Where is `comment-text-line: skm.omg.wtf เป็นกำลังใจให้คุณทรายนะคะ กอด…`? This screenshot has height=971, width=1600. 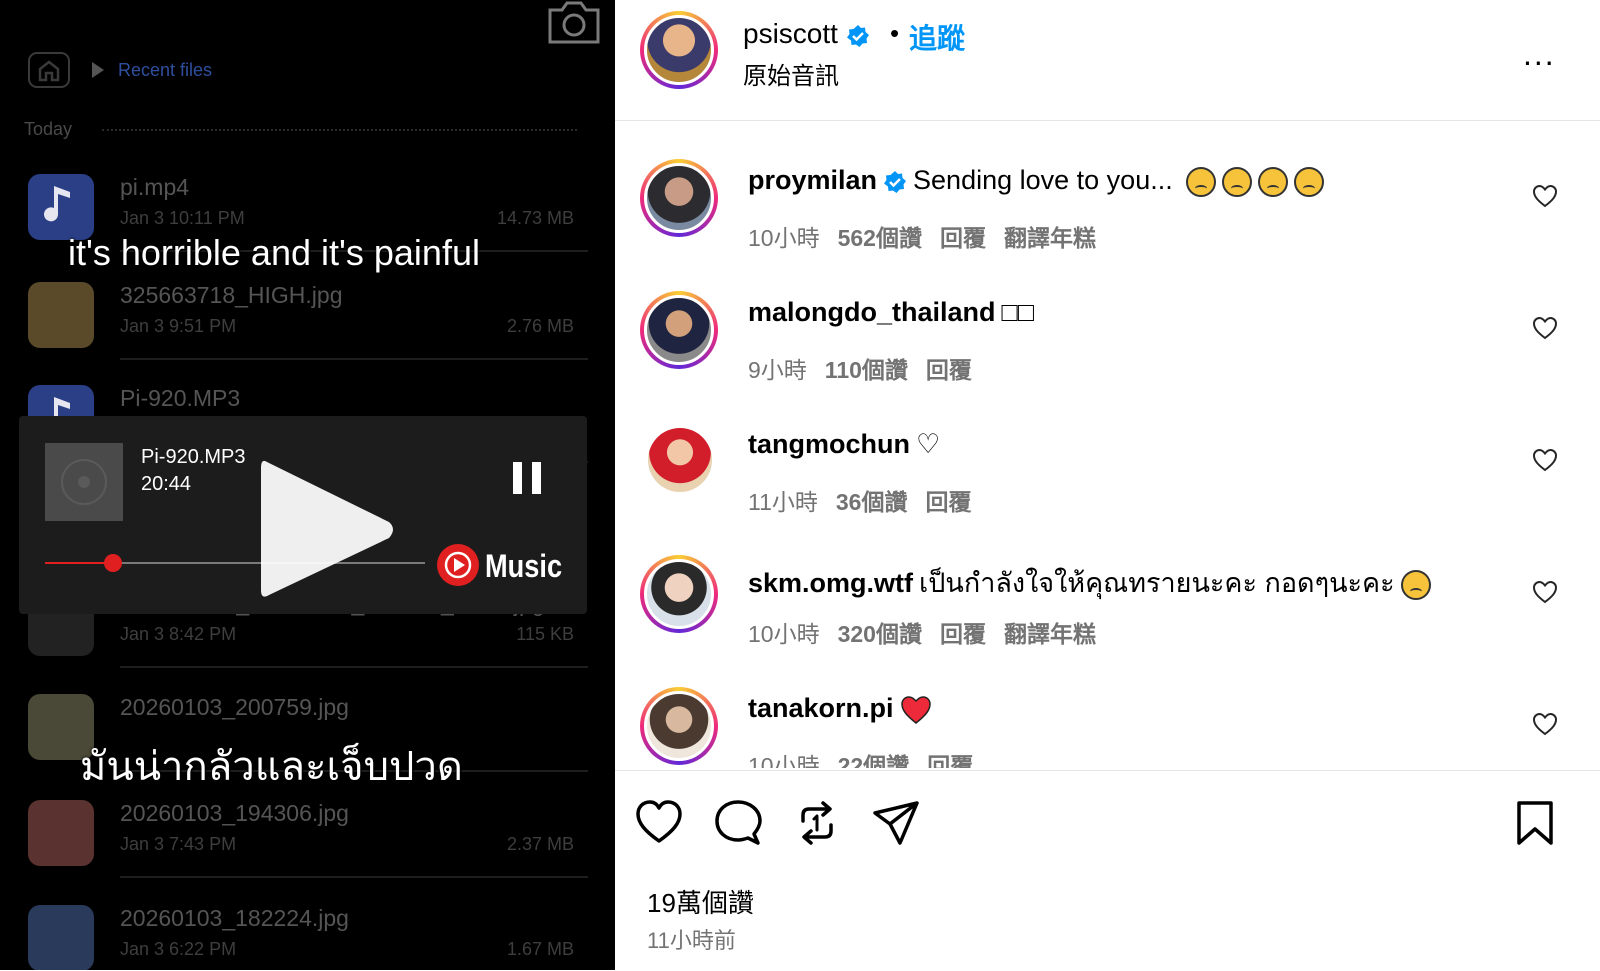
comment-text-line: skm.omg.wtf เป็นกำลังใจให้คุณทรายนะคะ กอด… is located at coordinates (1089, 582).